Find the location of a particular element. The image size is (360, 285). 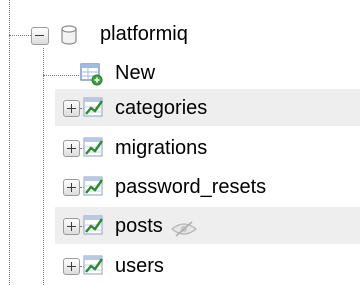

expand-password-resets-button is located at coordinates (71, 187).